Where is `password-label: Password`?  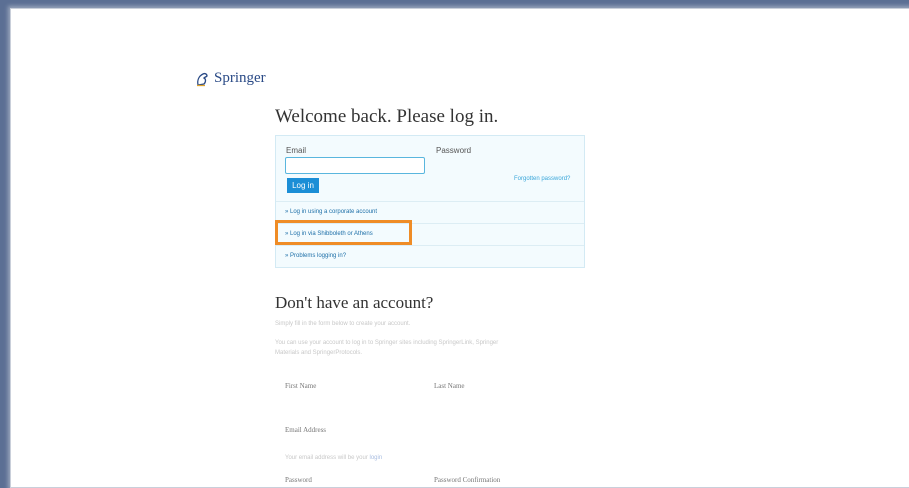
password-label: Password is located at coordinates (454, 150).